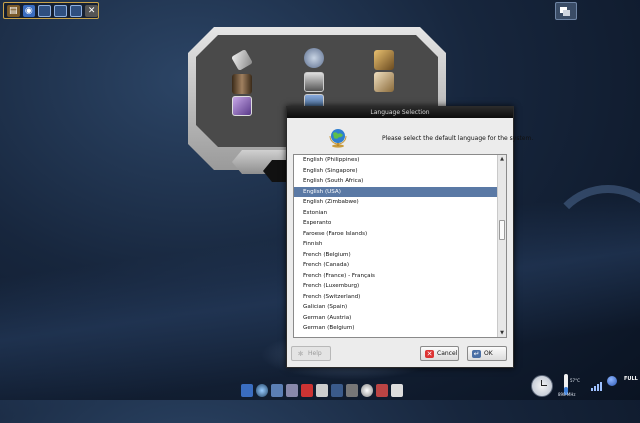  What do you see at coordinates (395, 307) in the screenshot?
I see `language-list-item: Galician (Spain)` at bounding box center [395, 307].